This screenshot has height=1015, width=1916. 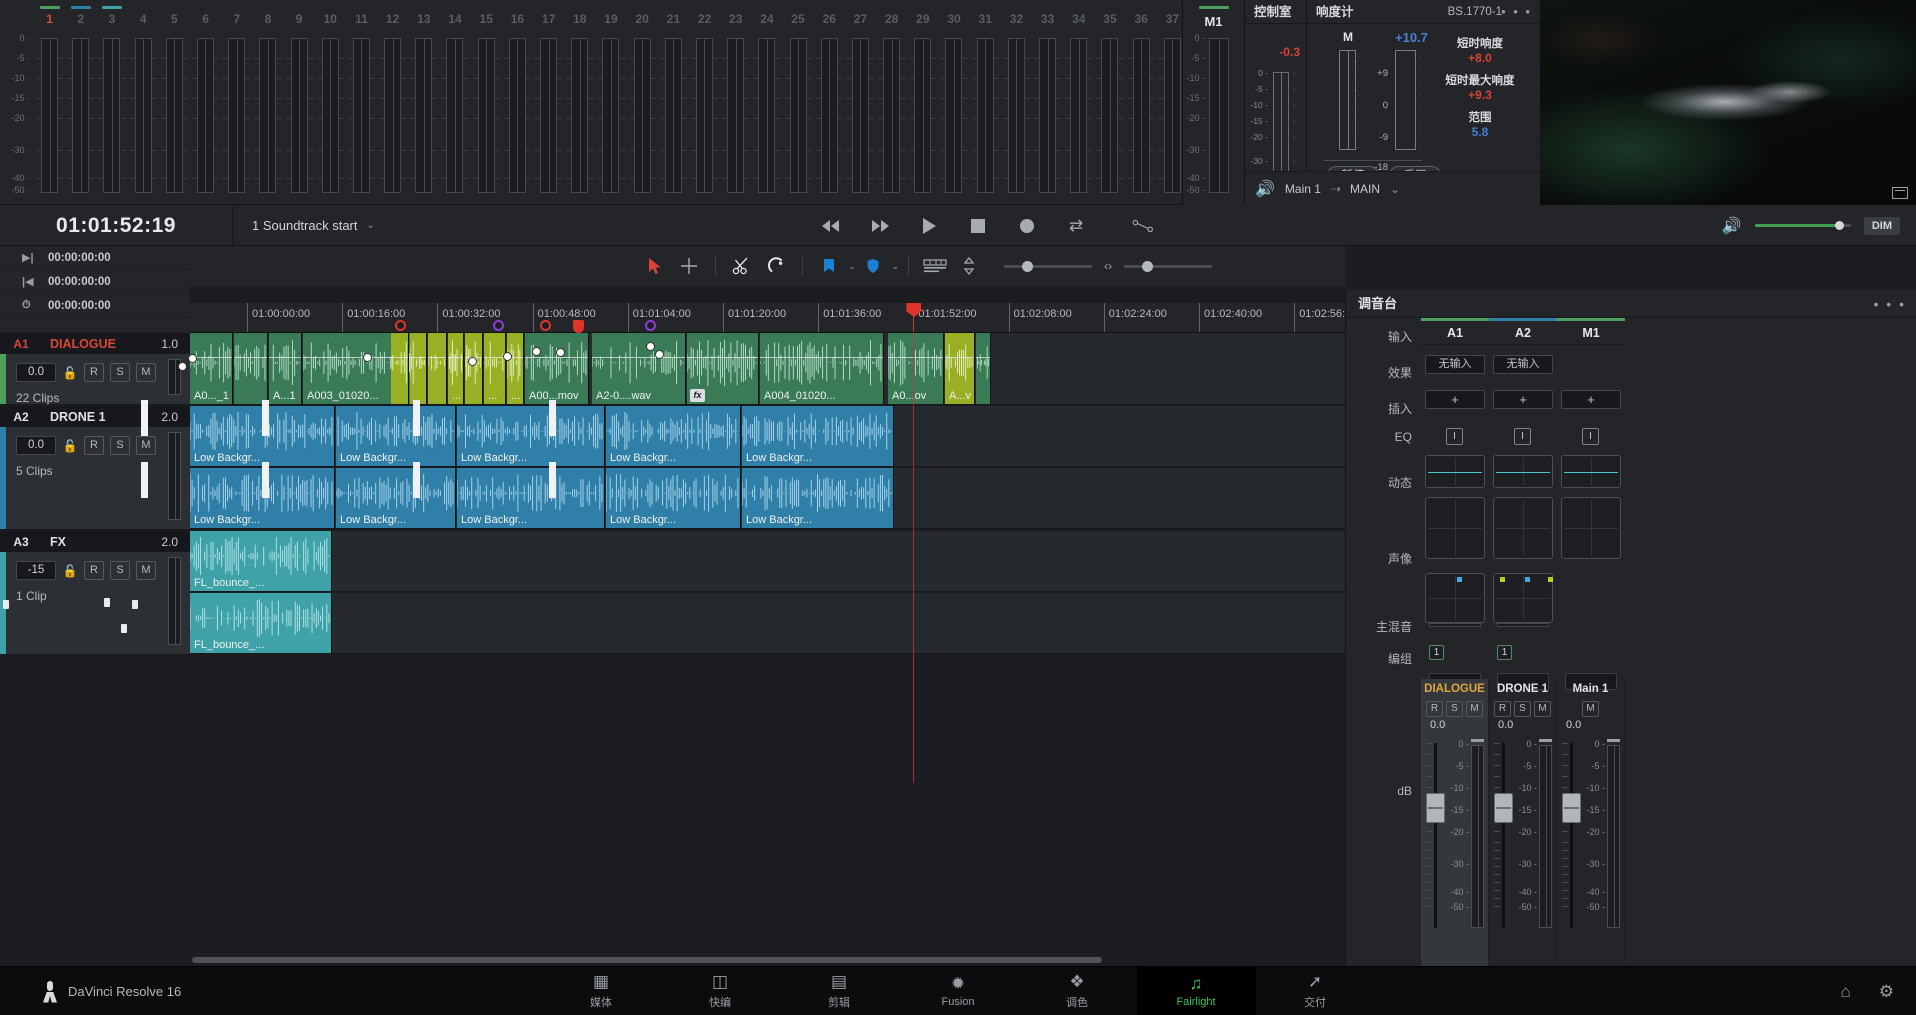 I want to click on track-layout-tool, so click(x=935, y=266).